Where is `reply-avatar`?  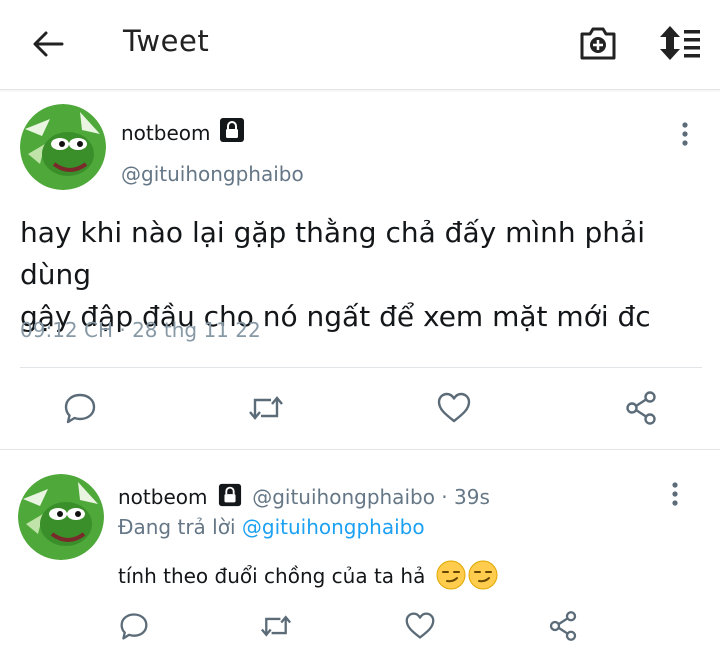 reply-avatar is located at coordinates (61, 517).